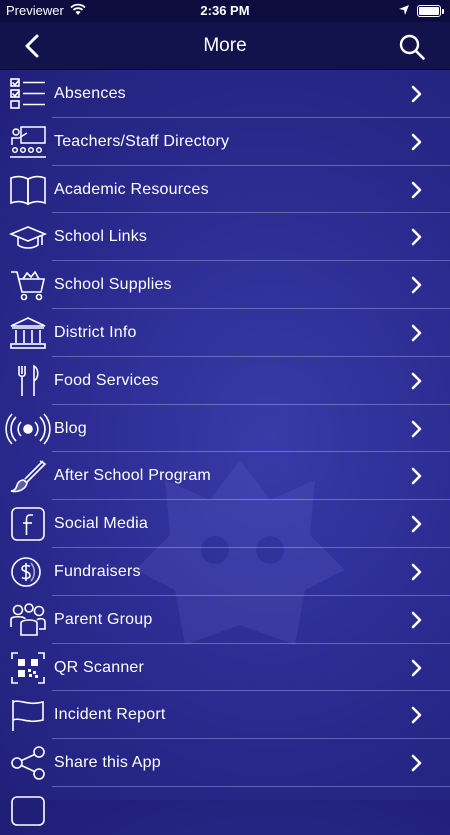 This screenshot has height=835, width=450. What do you see at coordinates (142, 141) in the screenshot?
I see `menu-item-label: Teachers/Staff Directory` at bounding box center [142, 141].